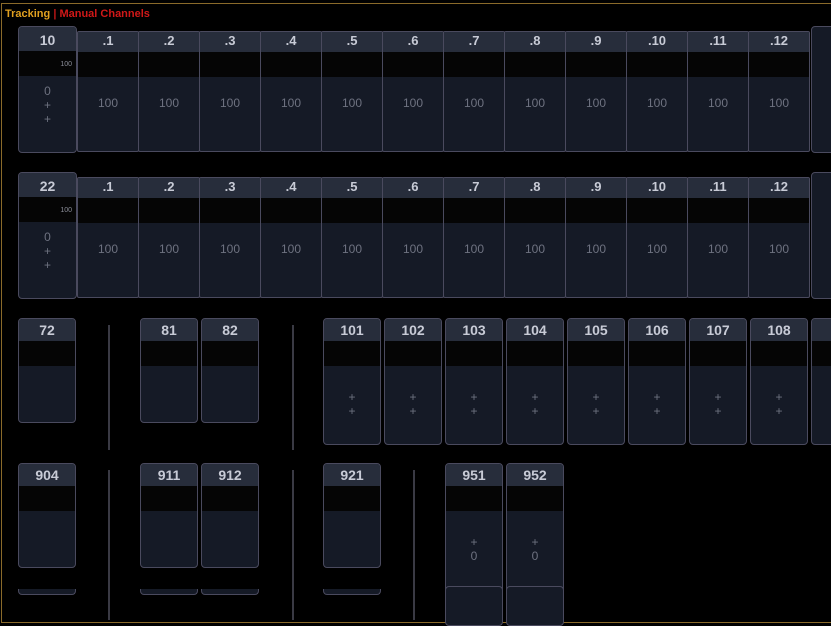 Image resolution: width=831 pixels, height=626 pixels. What do you see at coordinates (596, 381) in the screenshot?
I see `channel-tile: 105 + +` at bounding box center [596, 381].